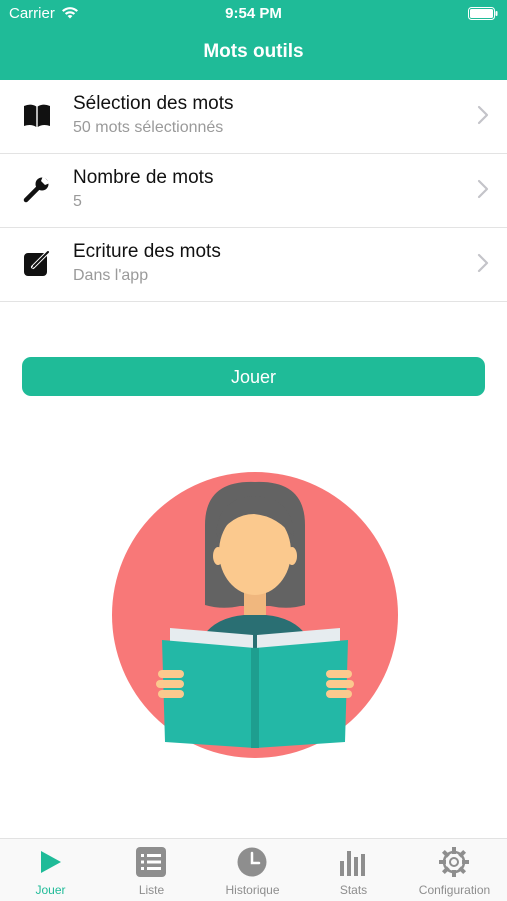  I want to click on wrench-icon, so click(36, 189).